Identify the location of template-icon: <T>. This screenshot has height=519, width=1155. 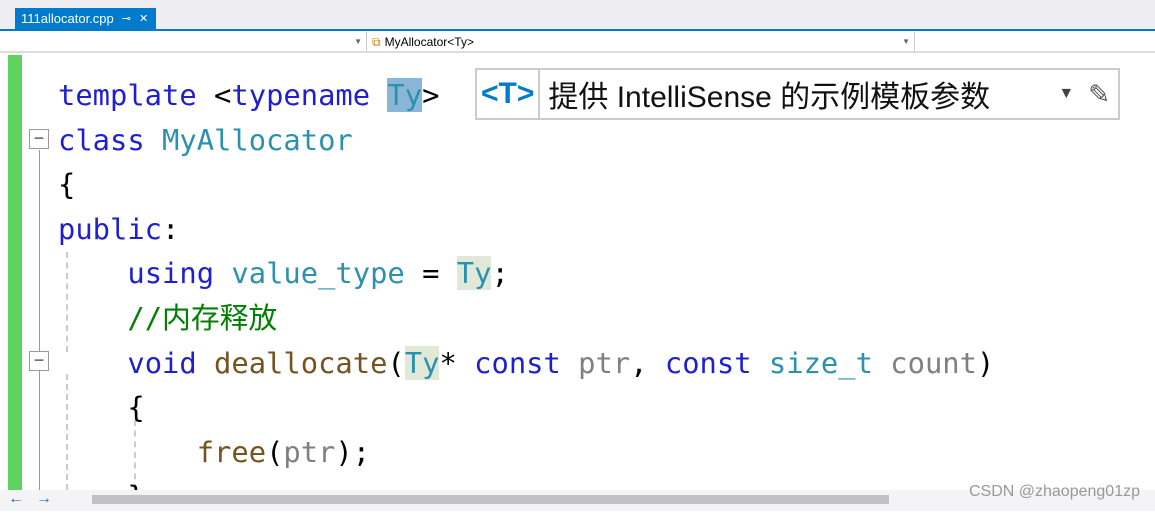
(509, 94).